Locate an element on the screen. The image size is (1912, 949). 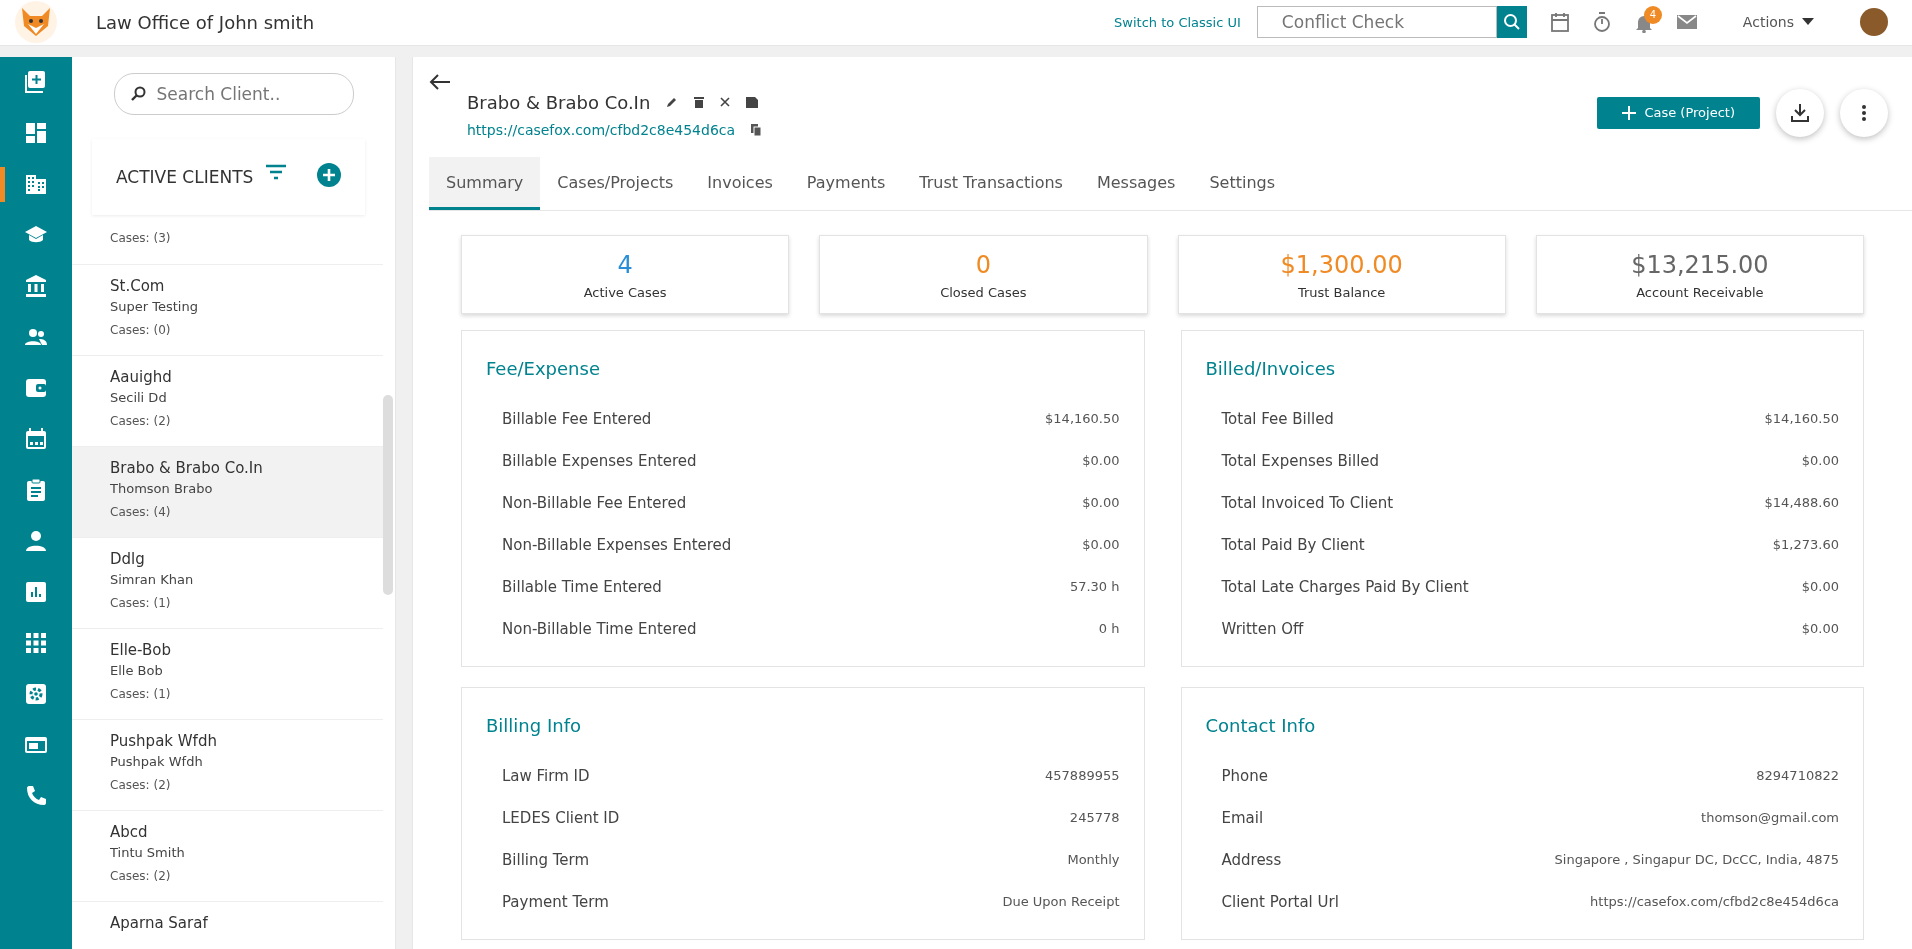
client-list-item: Elle-Bob Elle Bob Cases: (1) is located at coordinates (227, 674).